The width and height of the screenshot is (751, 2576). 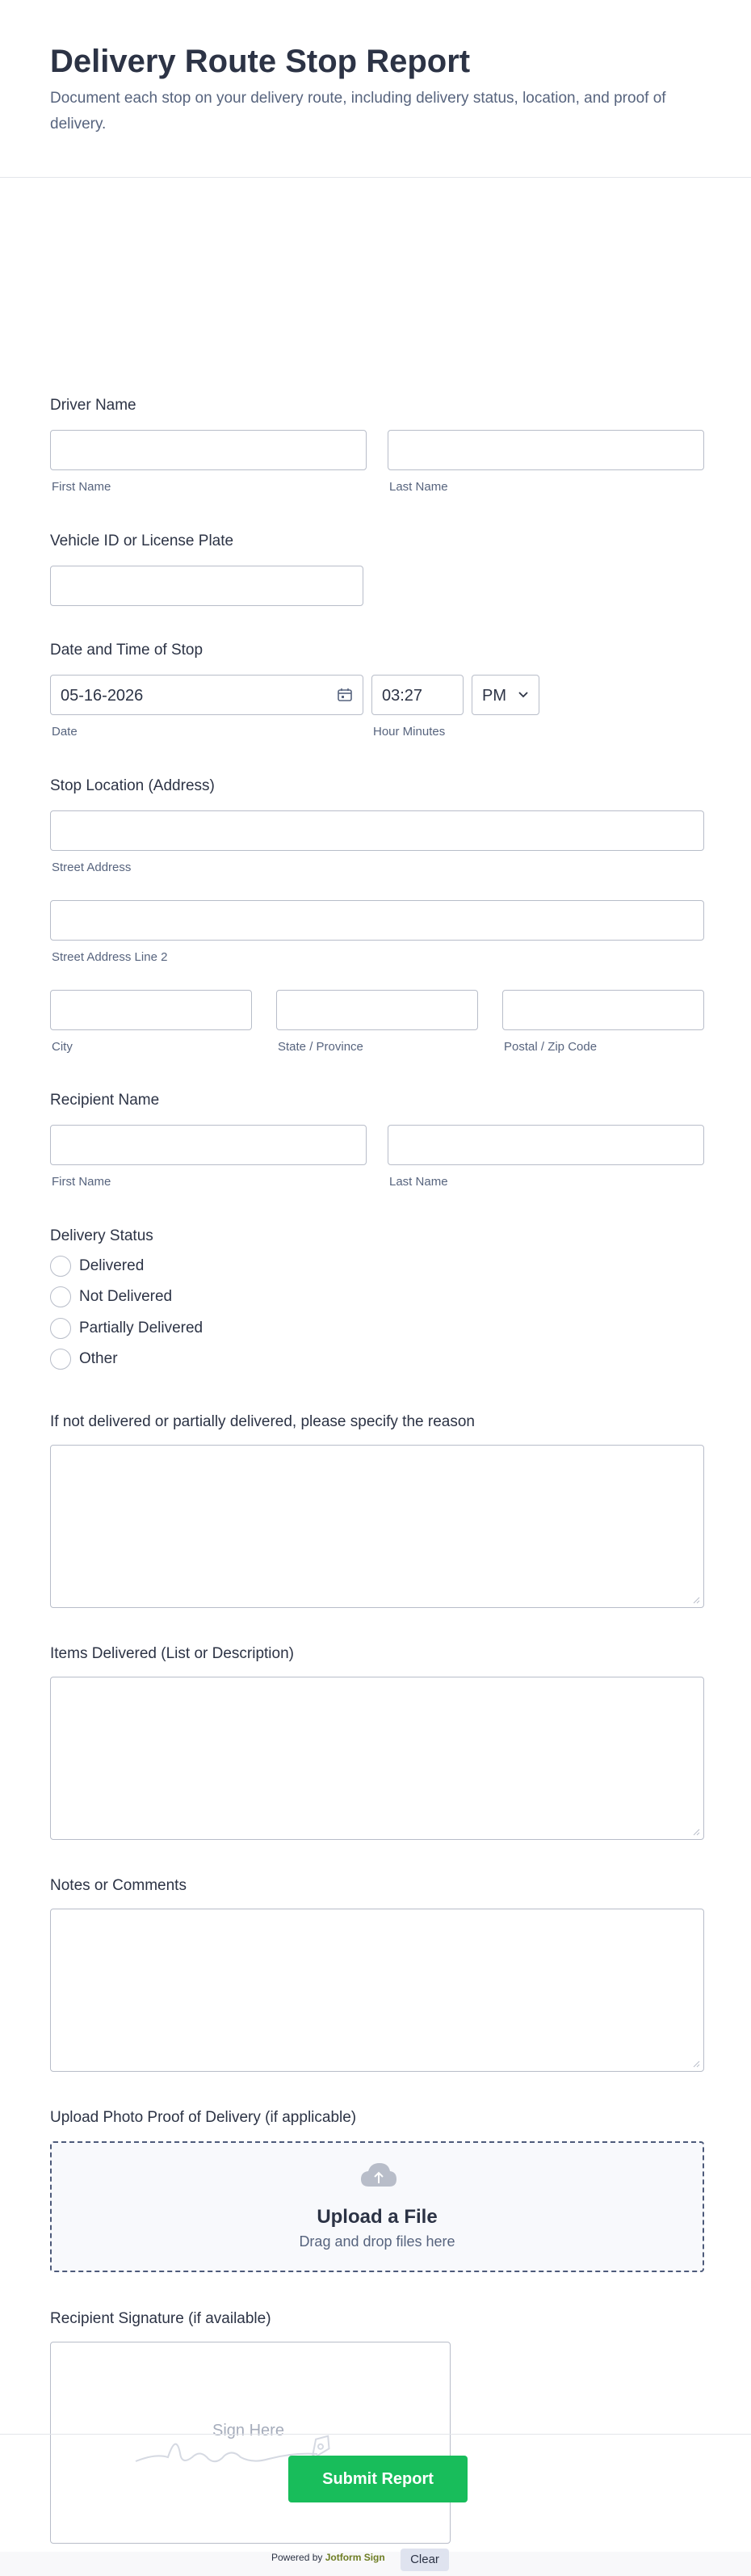 I want to click on recipient-last-name-sublabel: Last Name, so click(x=418, y=1182).